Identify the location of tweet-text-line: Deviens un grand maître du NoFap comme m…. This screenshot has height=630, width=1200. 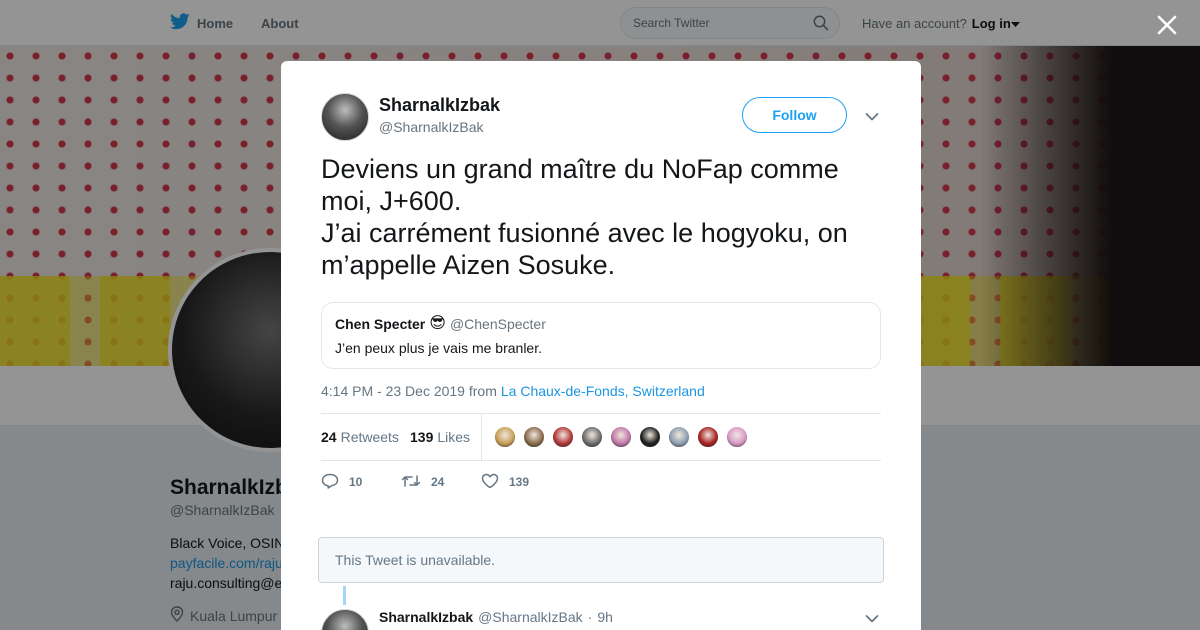
(580, 185).